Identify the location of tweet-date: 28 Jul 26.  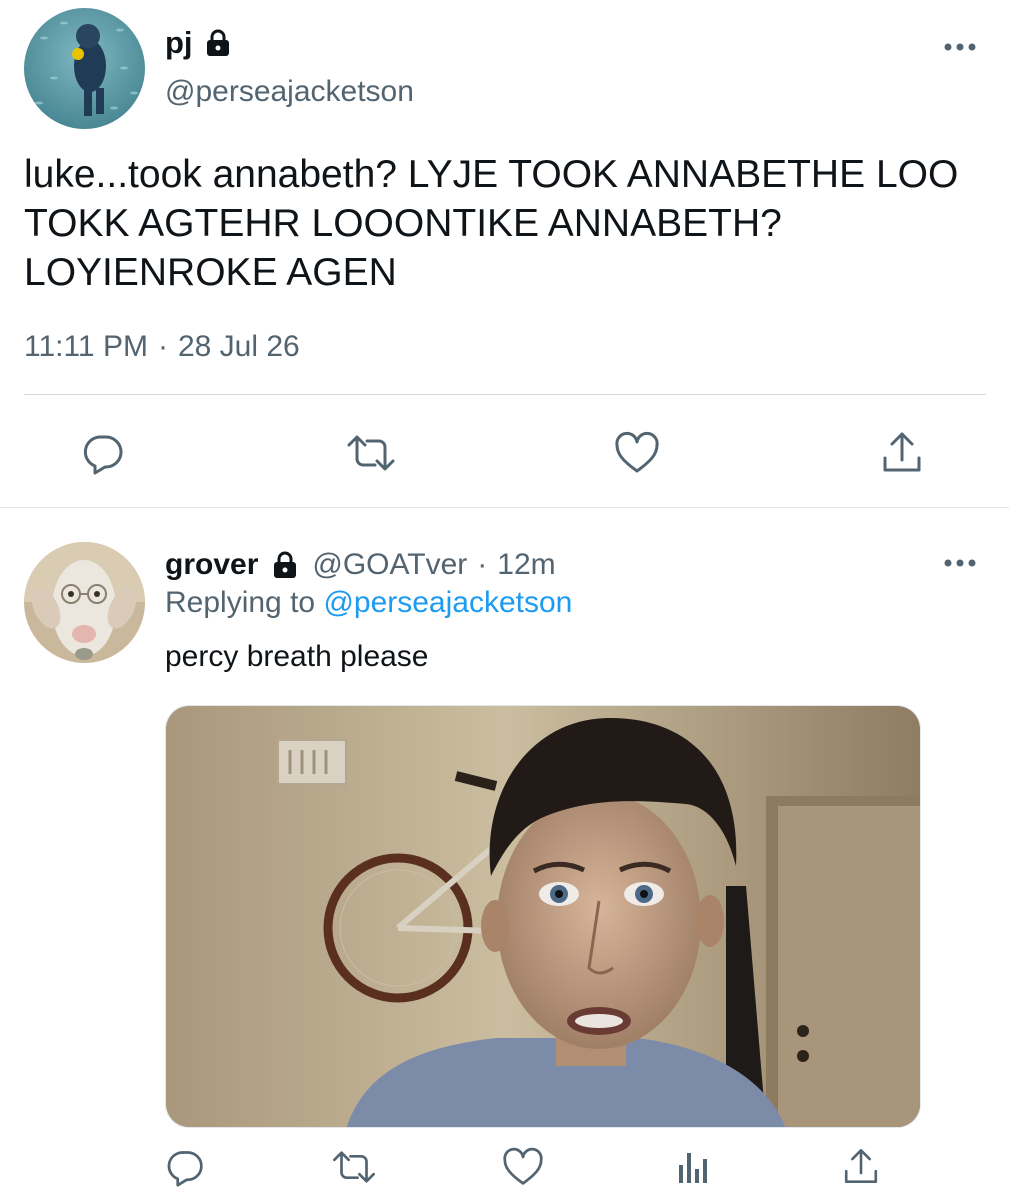
(238, 346).